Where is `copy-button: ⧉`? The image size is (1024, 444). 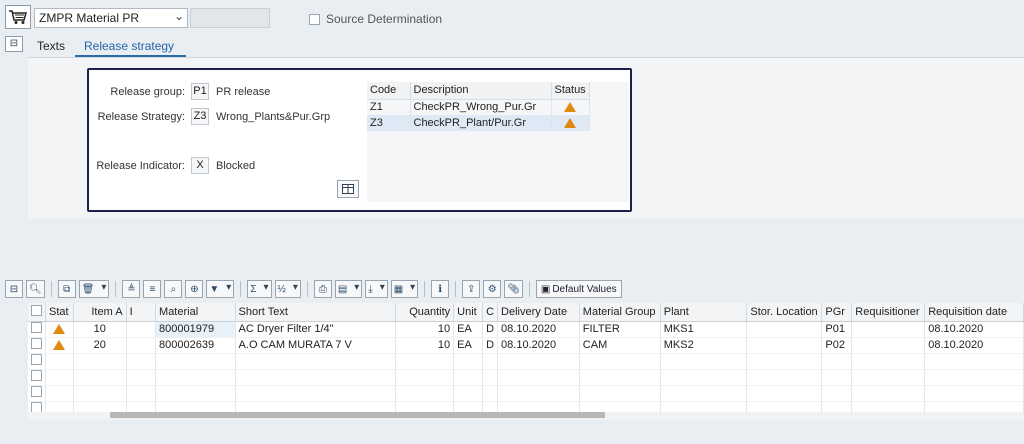
copy-button: ⧉ is located at coordinates (66, 289).